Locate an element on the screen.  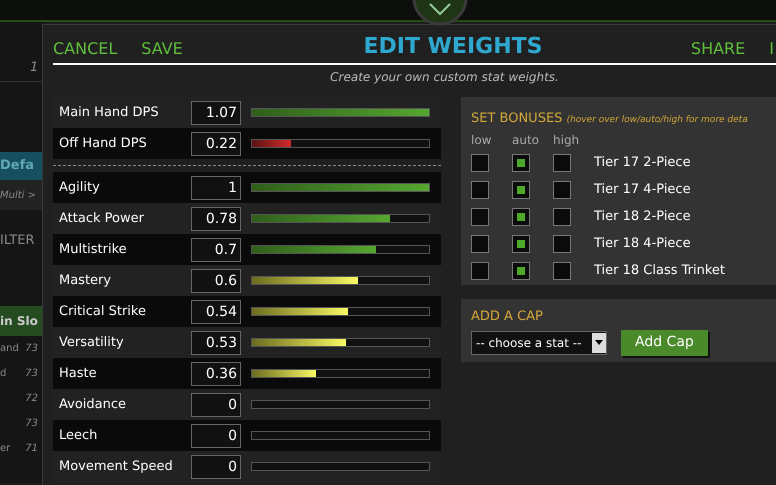
stat-label: Mastery is located at coordinates (85, 281).